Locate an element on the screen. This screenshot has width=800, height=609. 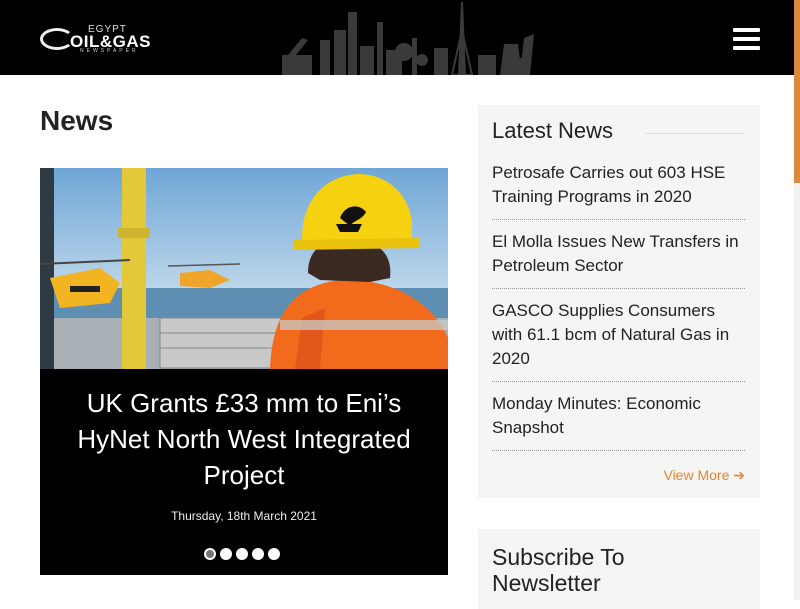
title-divider is located at coordinates (695, 133).